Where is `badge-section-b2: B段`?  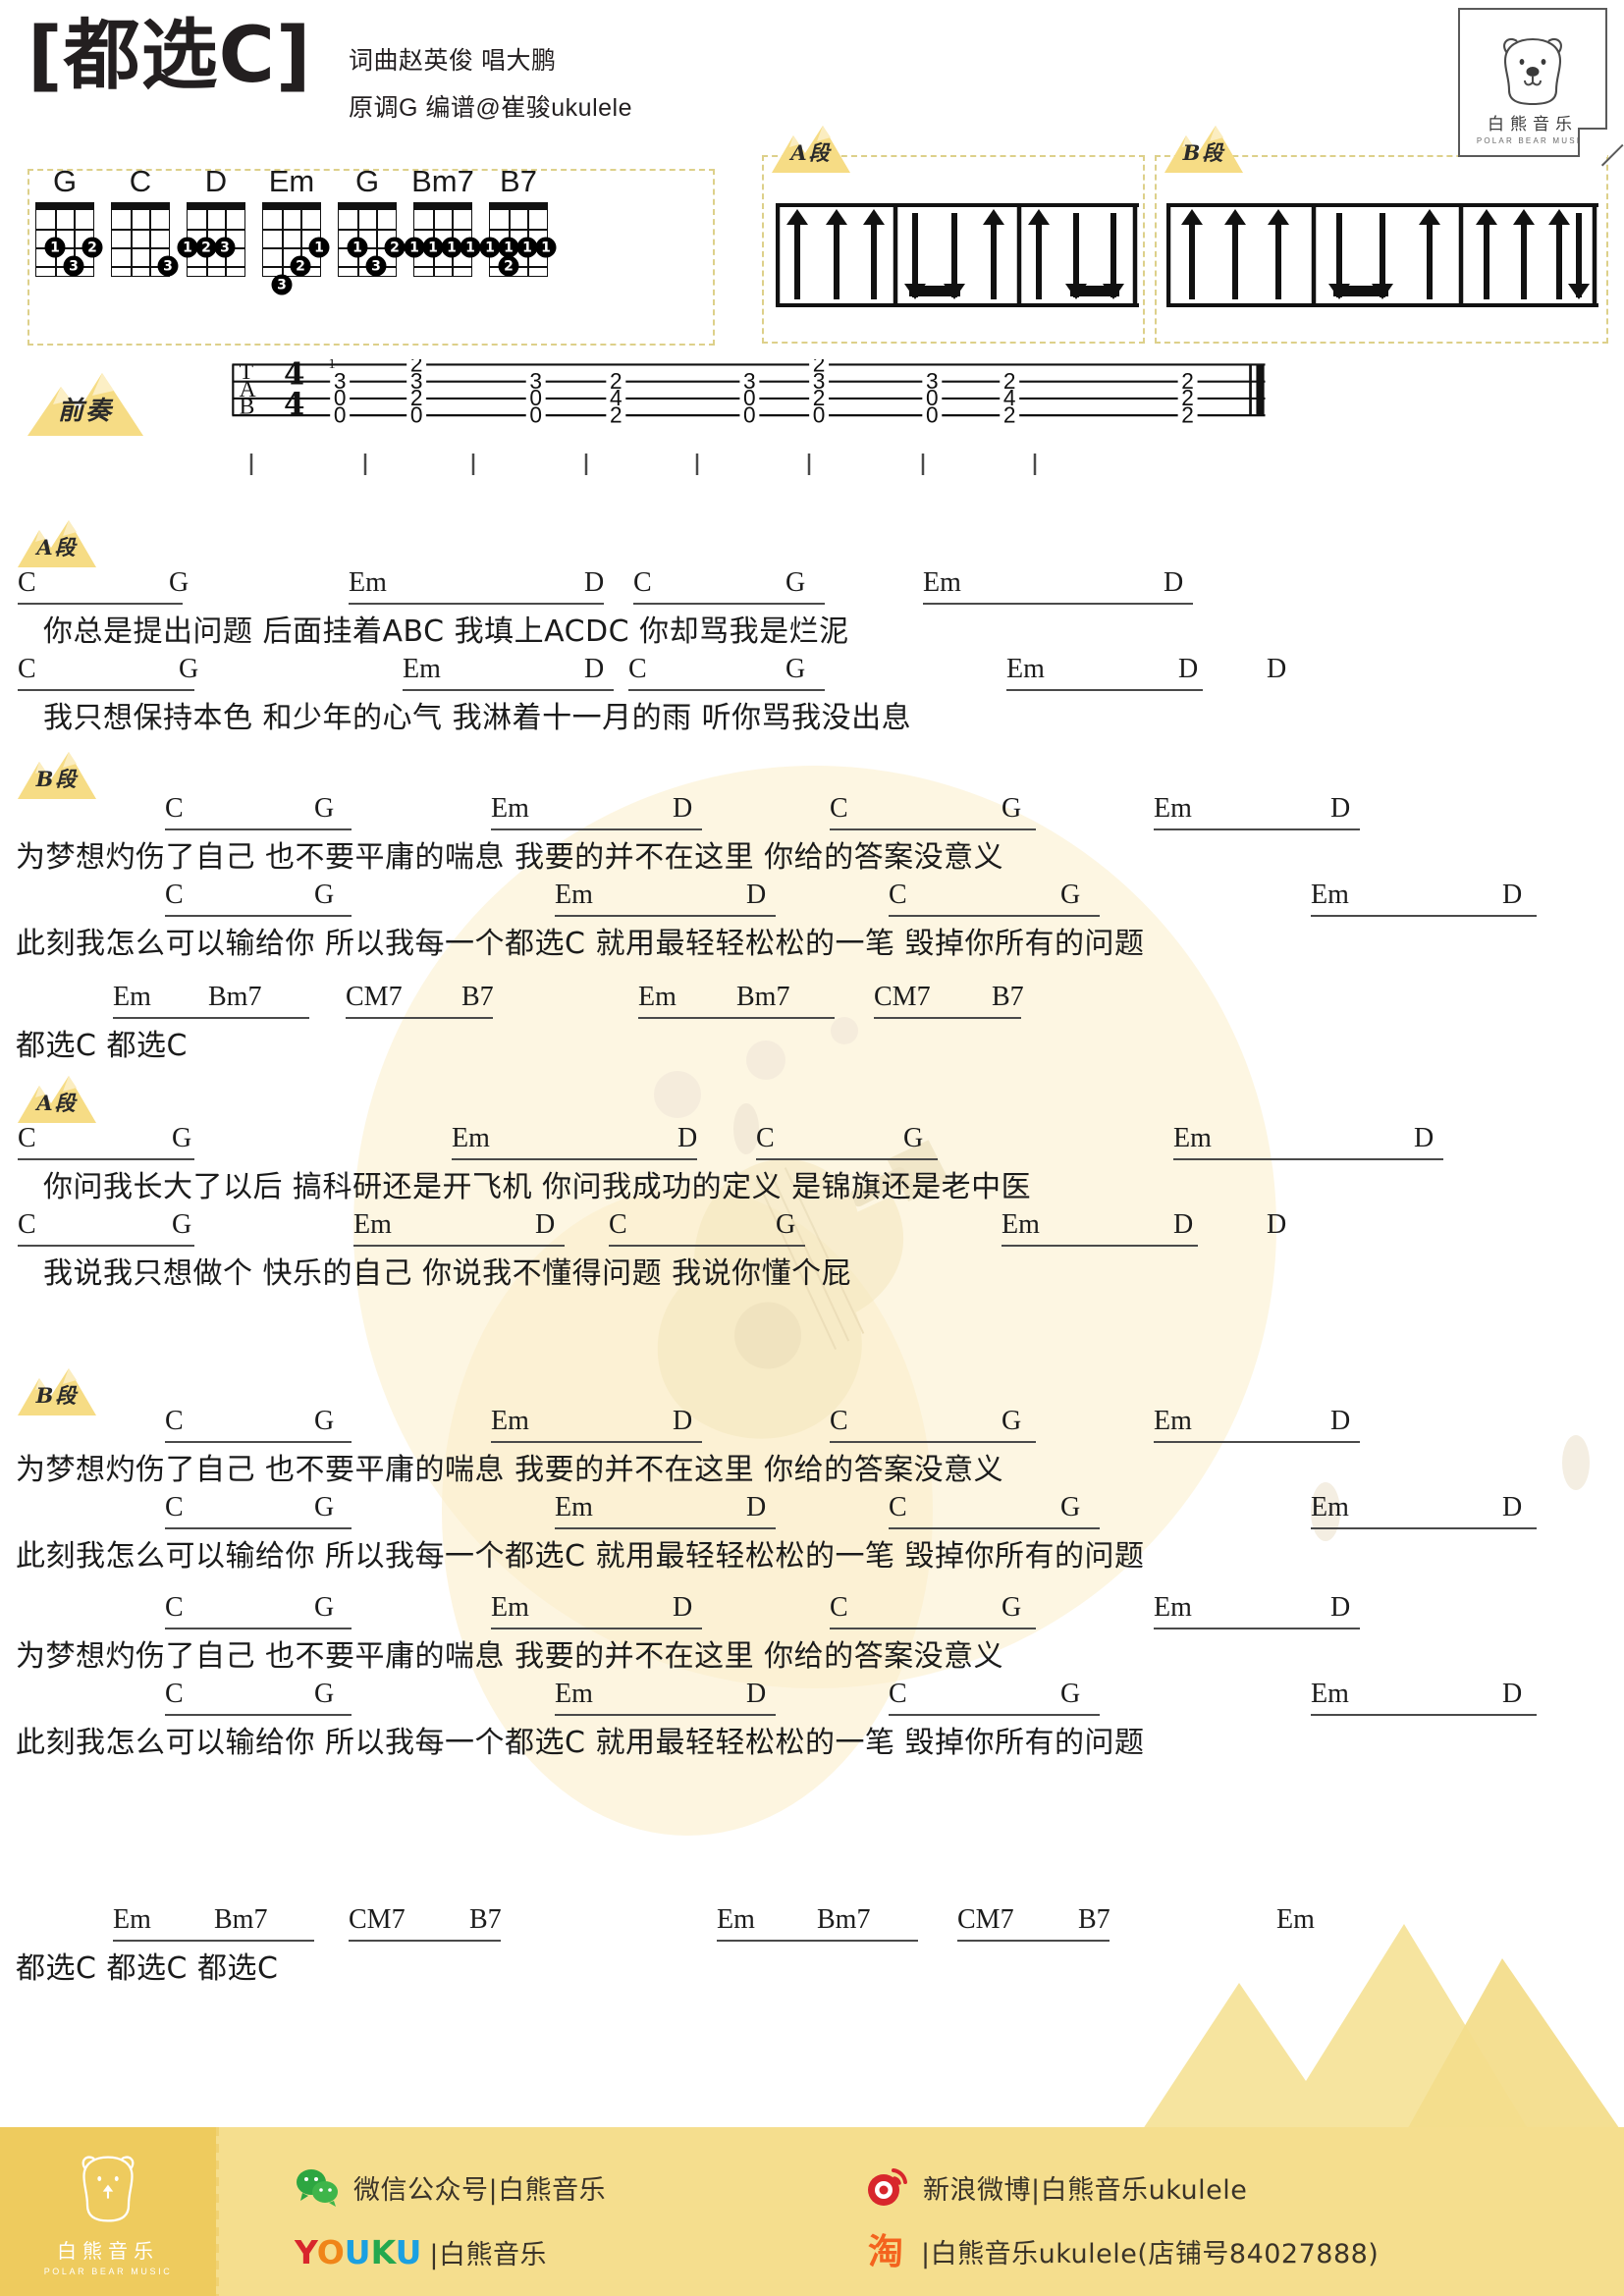 badge-section-b2: B段 is located at coordinates (57, 1388).